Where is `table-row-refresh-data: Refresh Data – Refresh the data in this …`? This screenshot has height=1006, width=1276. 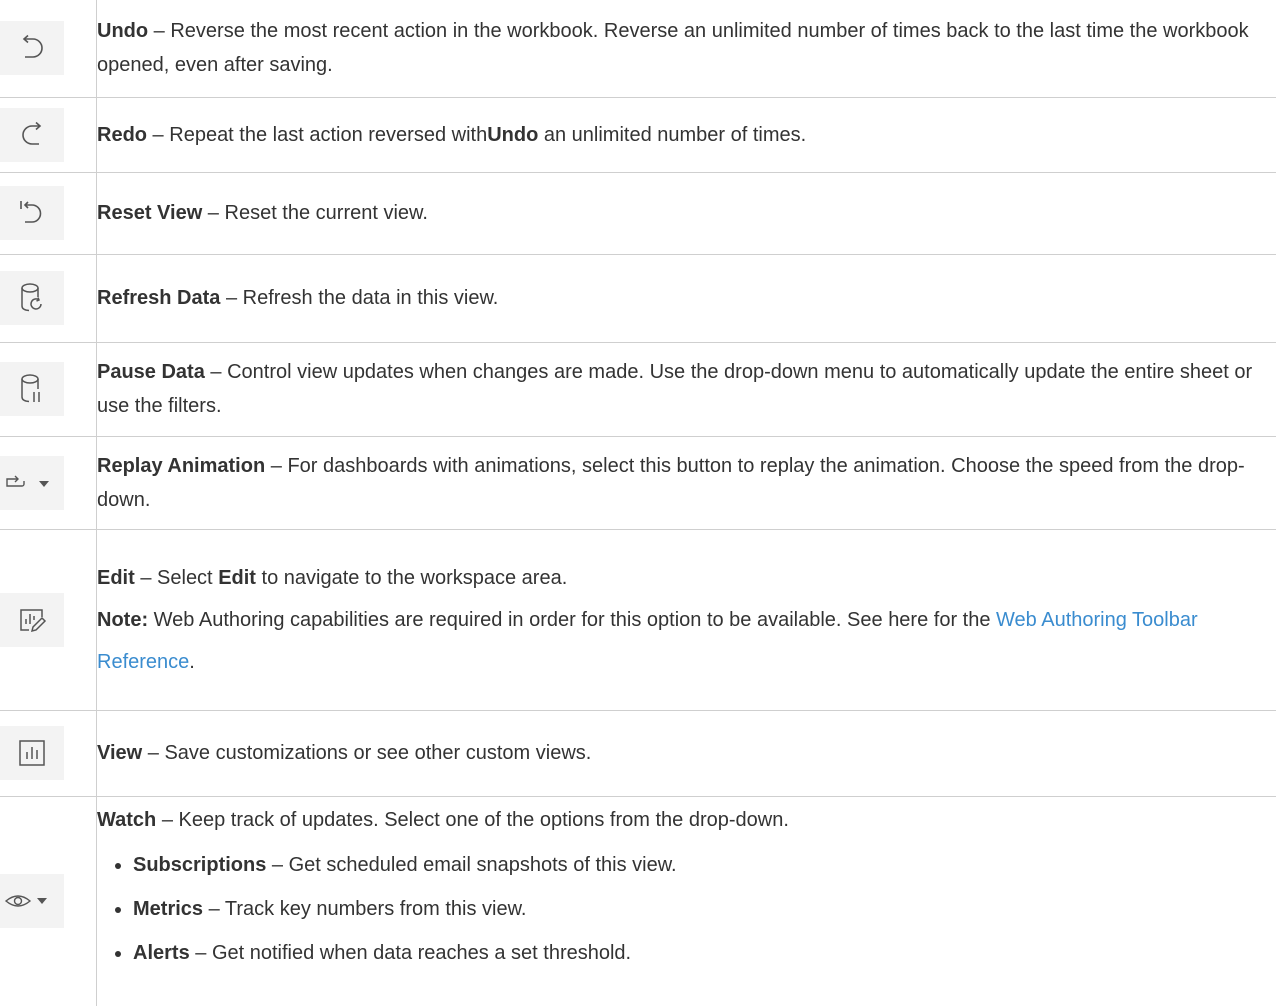
table-row-refresh-data: Refresh Data – Refresh the data in this … is located at coordinates (638, 298).